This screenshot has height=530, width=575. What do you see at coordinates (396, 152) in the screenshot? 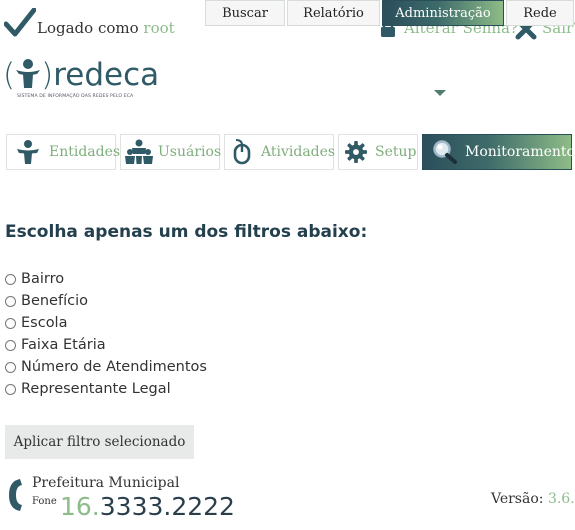
I see `tab-setup-label: Setup` at bounding box center [396, 152].